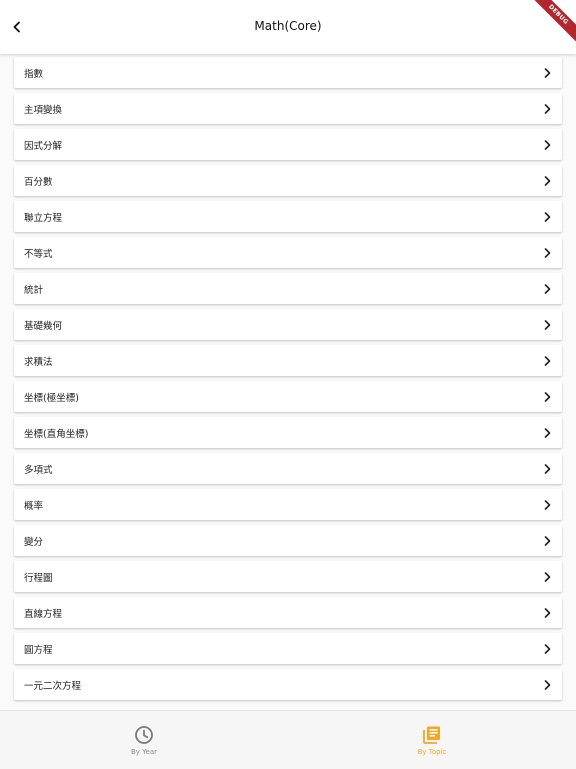 This screenshot has width=576, height=769. What do you see at coordinates (34, 542) in the screenshot?
I see `topic-label: 變分` at bounding box center [34, 542].